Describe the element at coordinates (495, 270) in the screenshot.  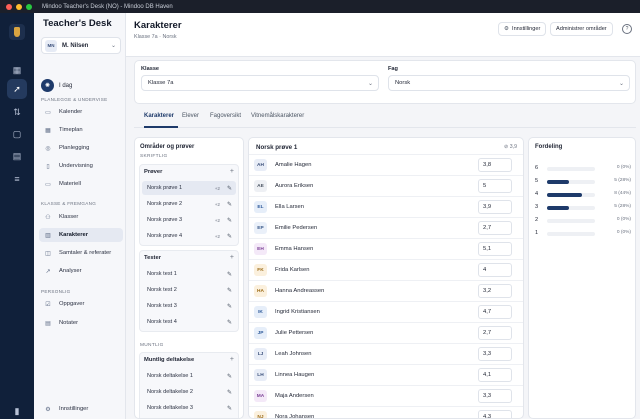
I see `grade-input: 4` at that location.